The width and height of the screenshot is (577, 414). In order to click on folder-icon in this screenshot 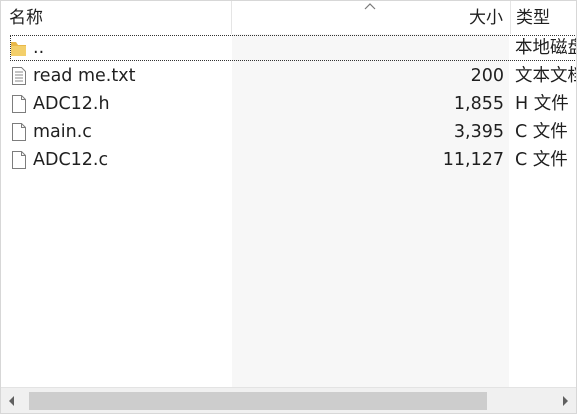, I will do `click(18, 49)`.